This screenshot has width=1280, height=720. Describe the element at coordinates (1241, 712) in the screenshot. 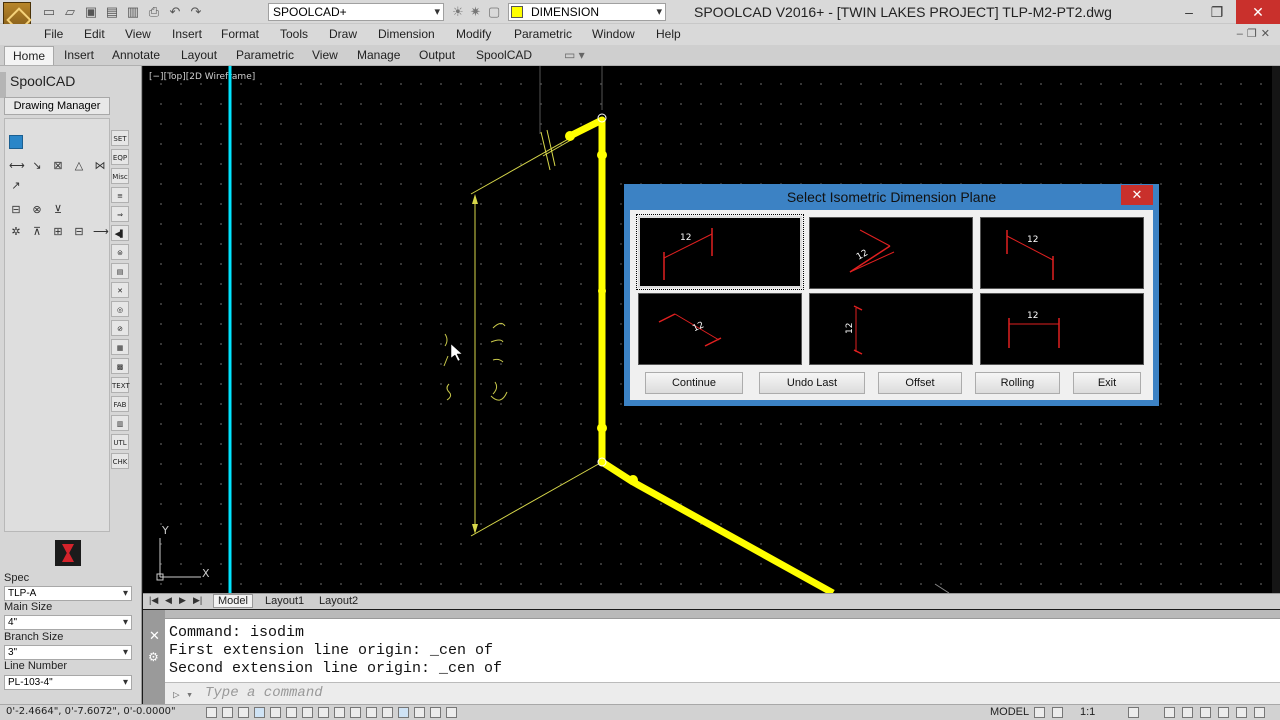

I see `status-bar-menu-icon` at that location.